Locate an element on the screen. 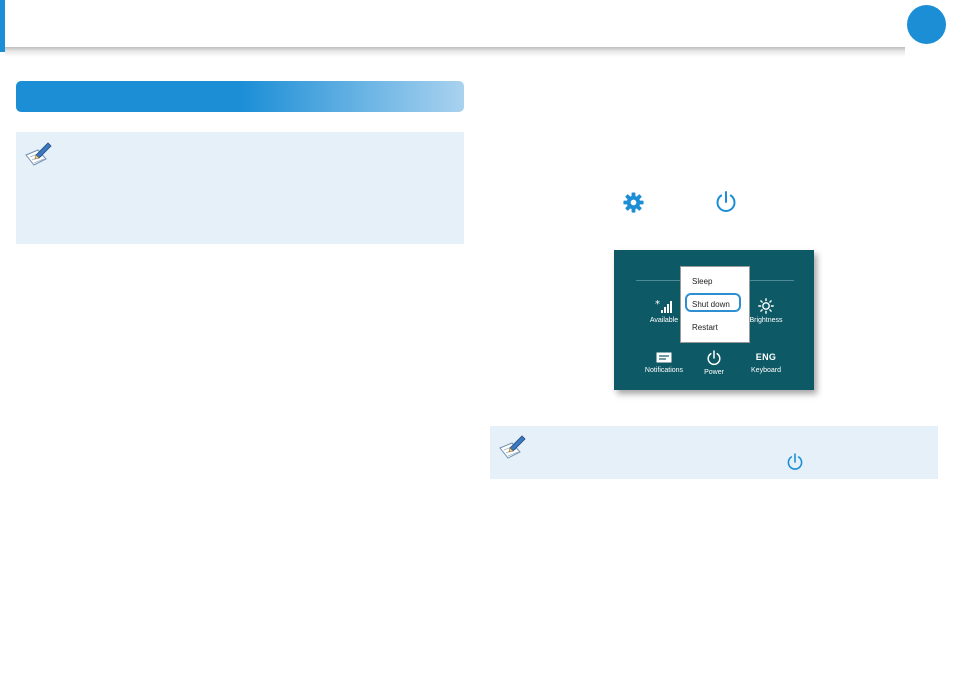 The image size is (954, 677). power-label: Power is located at coordinates (714, 372).